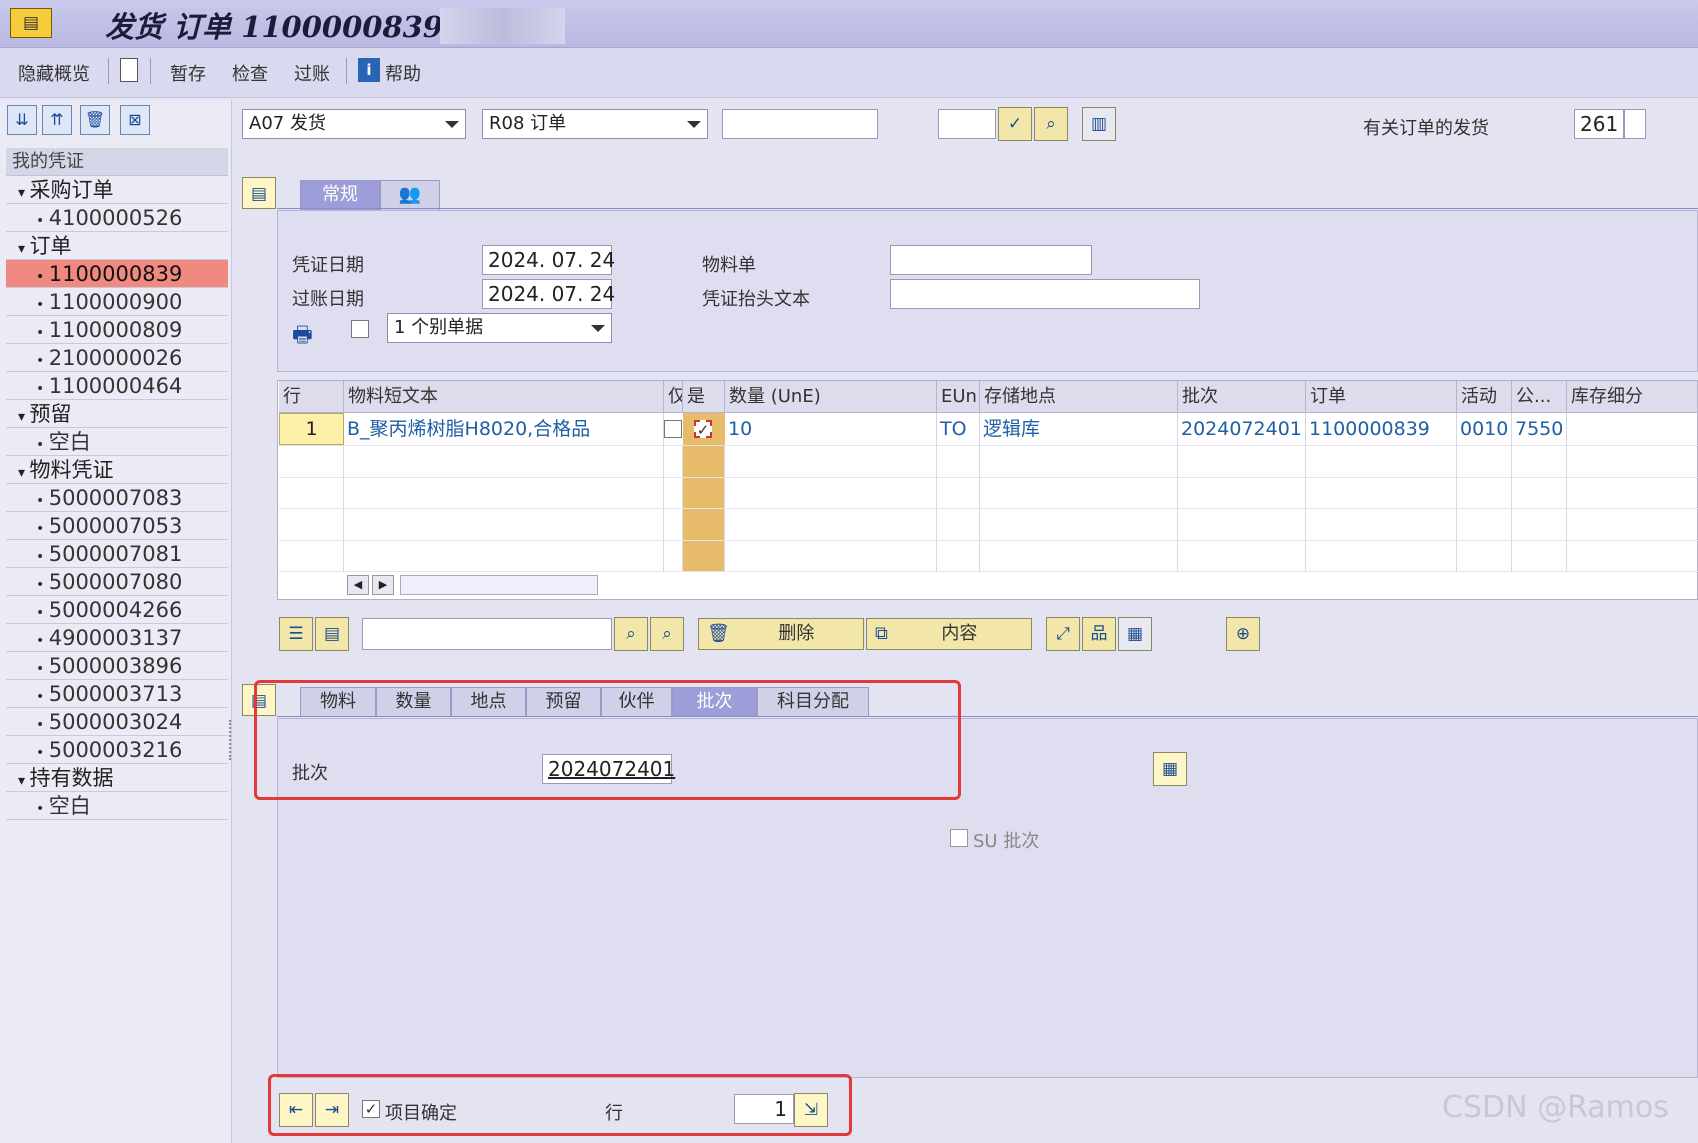 This screenshot has height=1143, width=1698. I want to click on tree-node-folder: ▾ 采购订单, so click(117, 190).